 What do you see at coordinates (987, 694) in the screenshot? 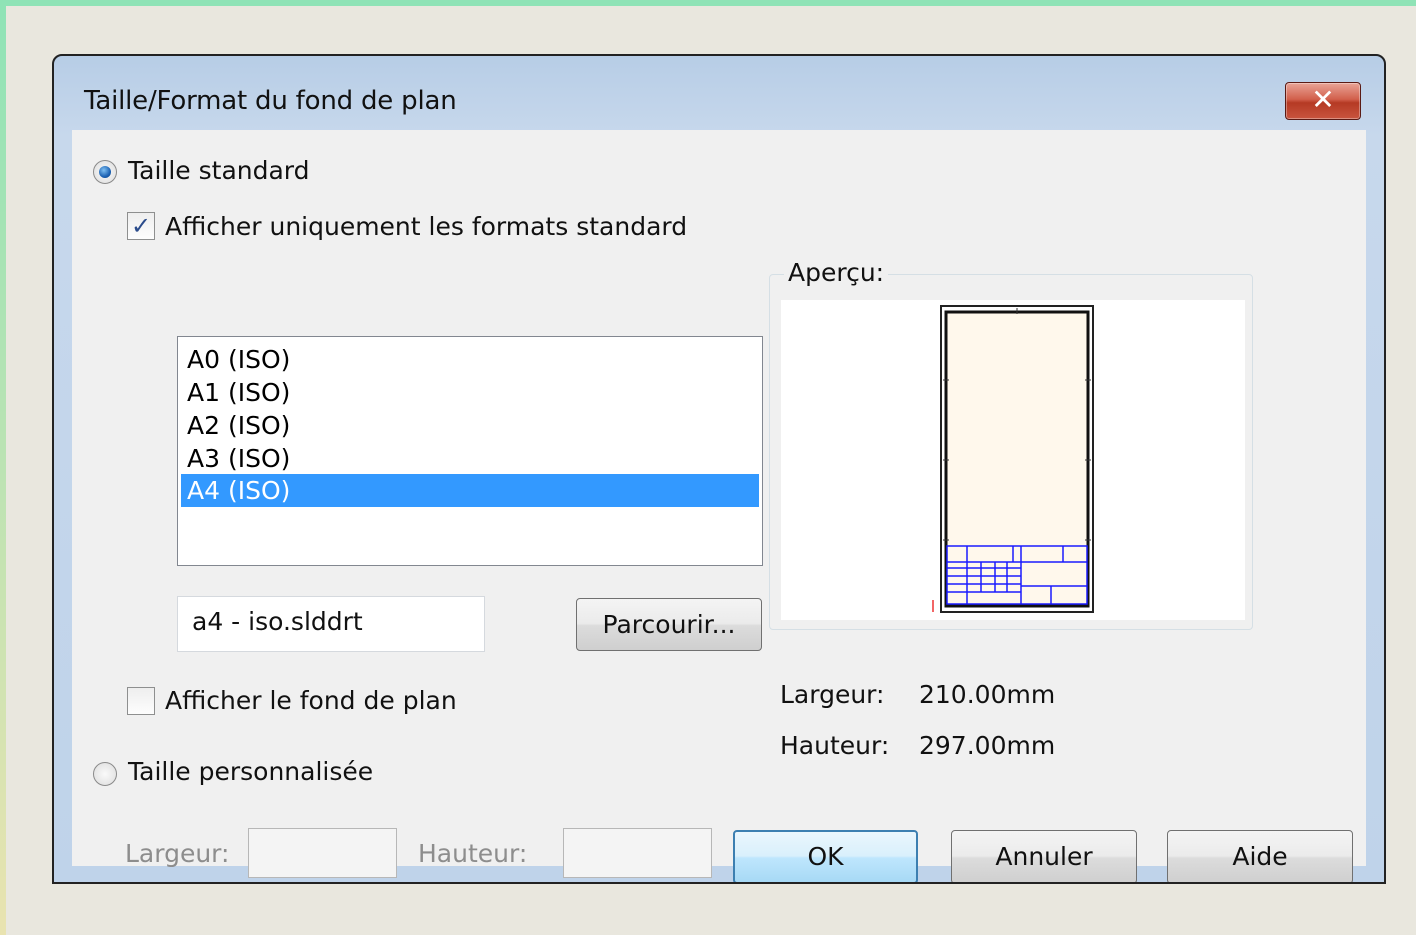
I see `preview-width-value: 210.00mm` at bounding box center [987, 694].